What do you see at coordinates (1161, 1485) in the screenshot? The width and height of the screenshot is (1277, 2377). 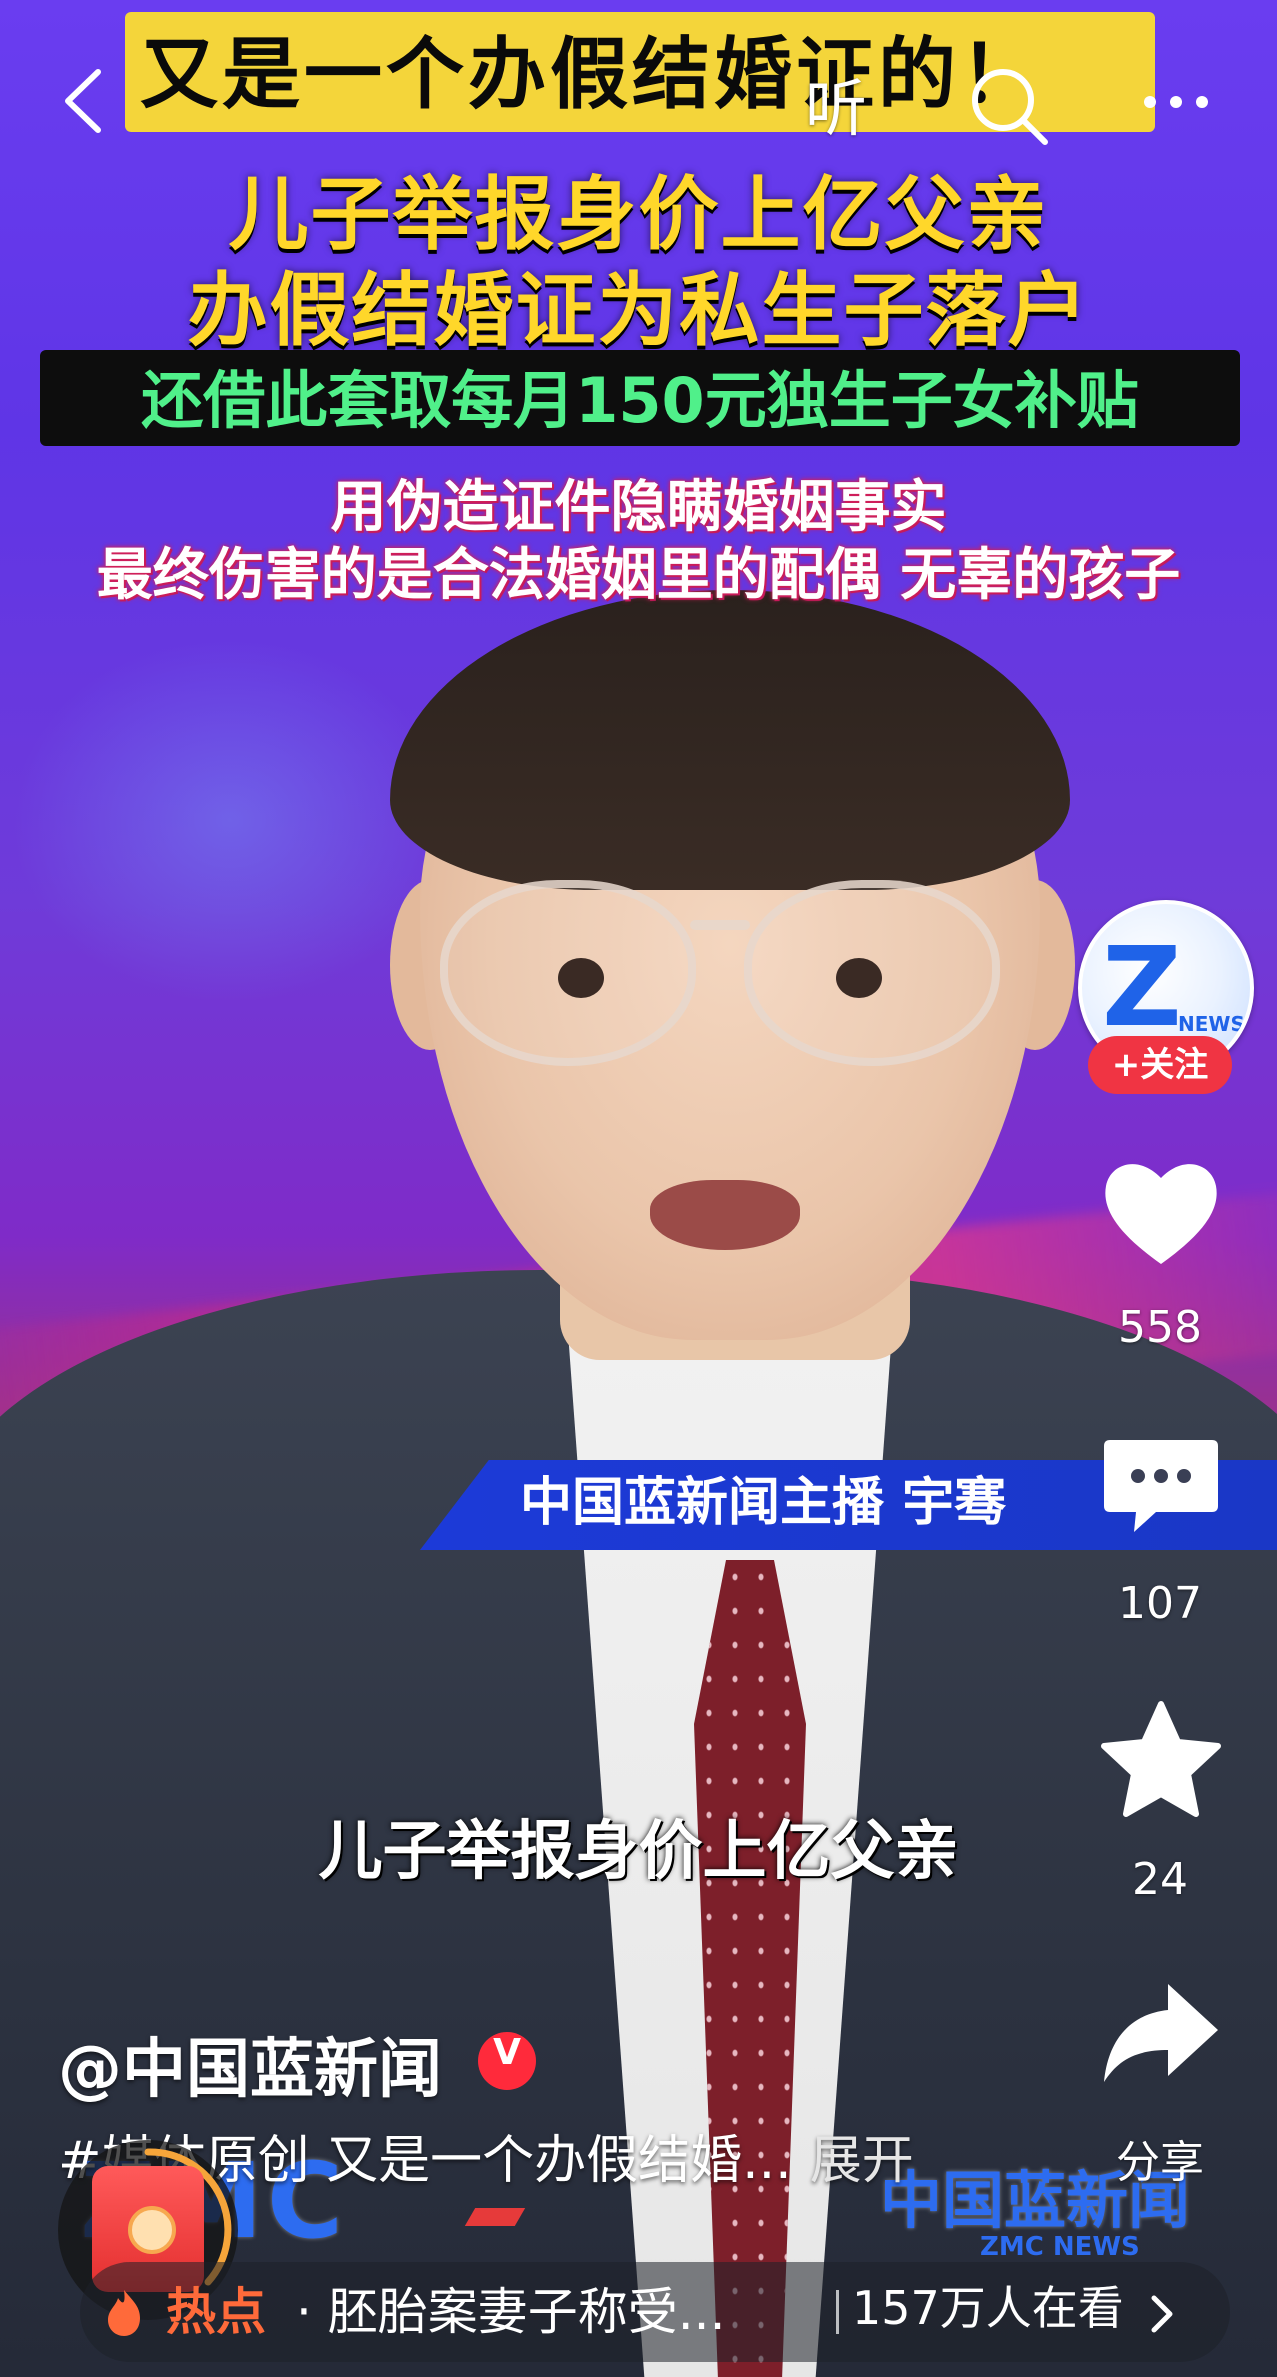 I see `comment-icon` at bounding box center [1161, 1485].